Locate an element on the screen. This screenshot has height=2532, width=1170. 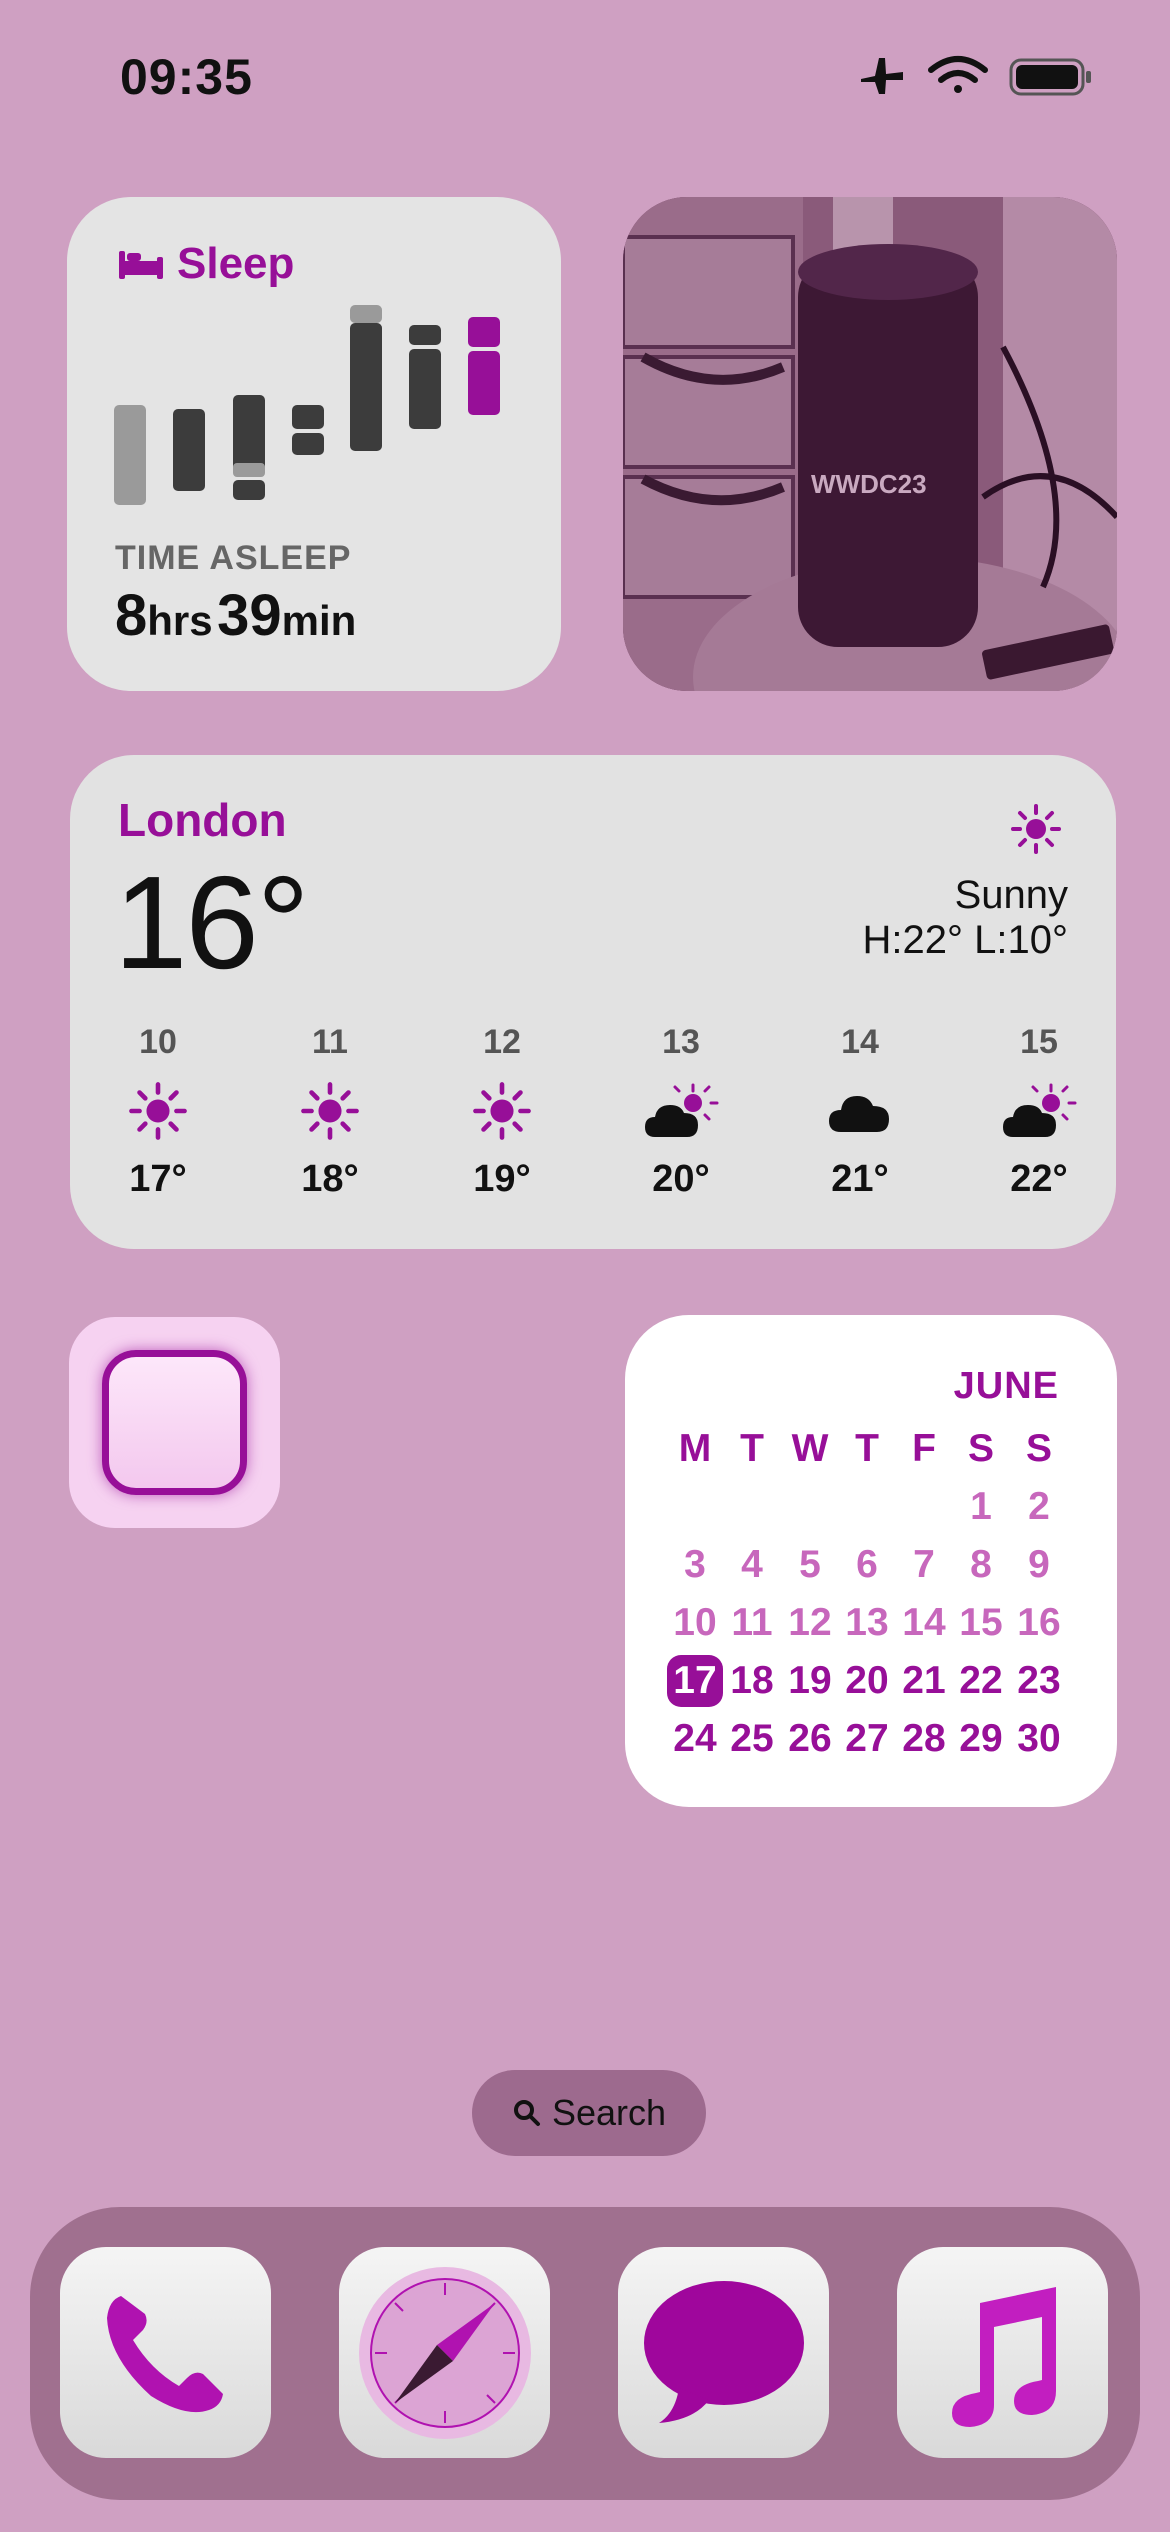
forecast-hour: 13 is located at coordinates (681, 1042).